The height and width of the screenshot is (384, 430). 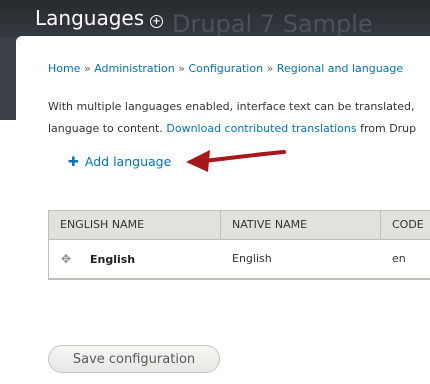 What do you see at coordinates (252, 258) in the screenshot?
I see `native-name-cell: English` at bounding box center [252, 258].